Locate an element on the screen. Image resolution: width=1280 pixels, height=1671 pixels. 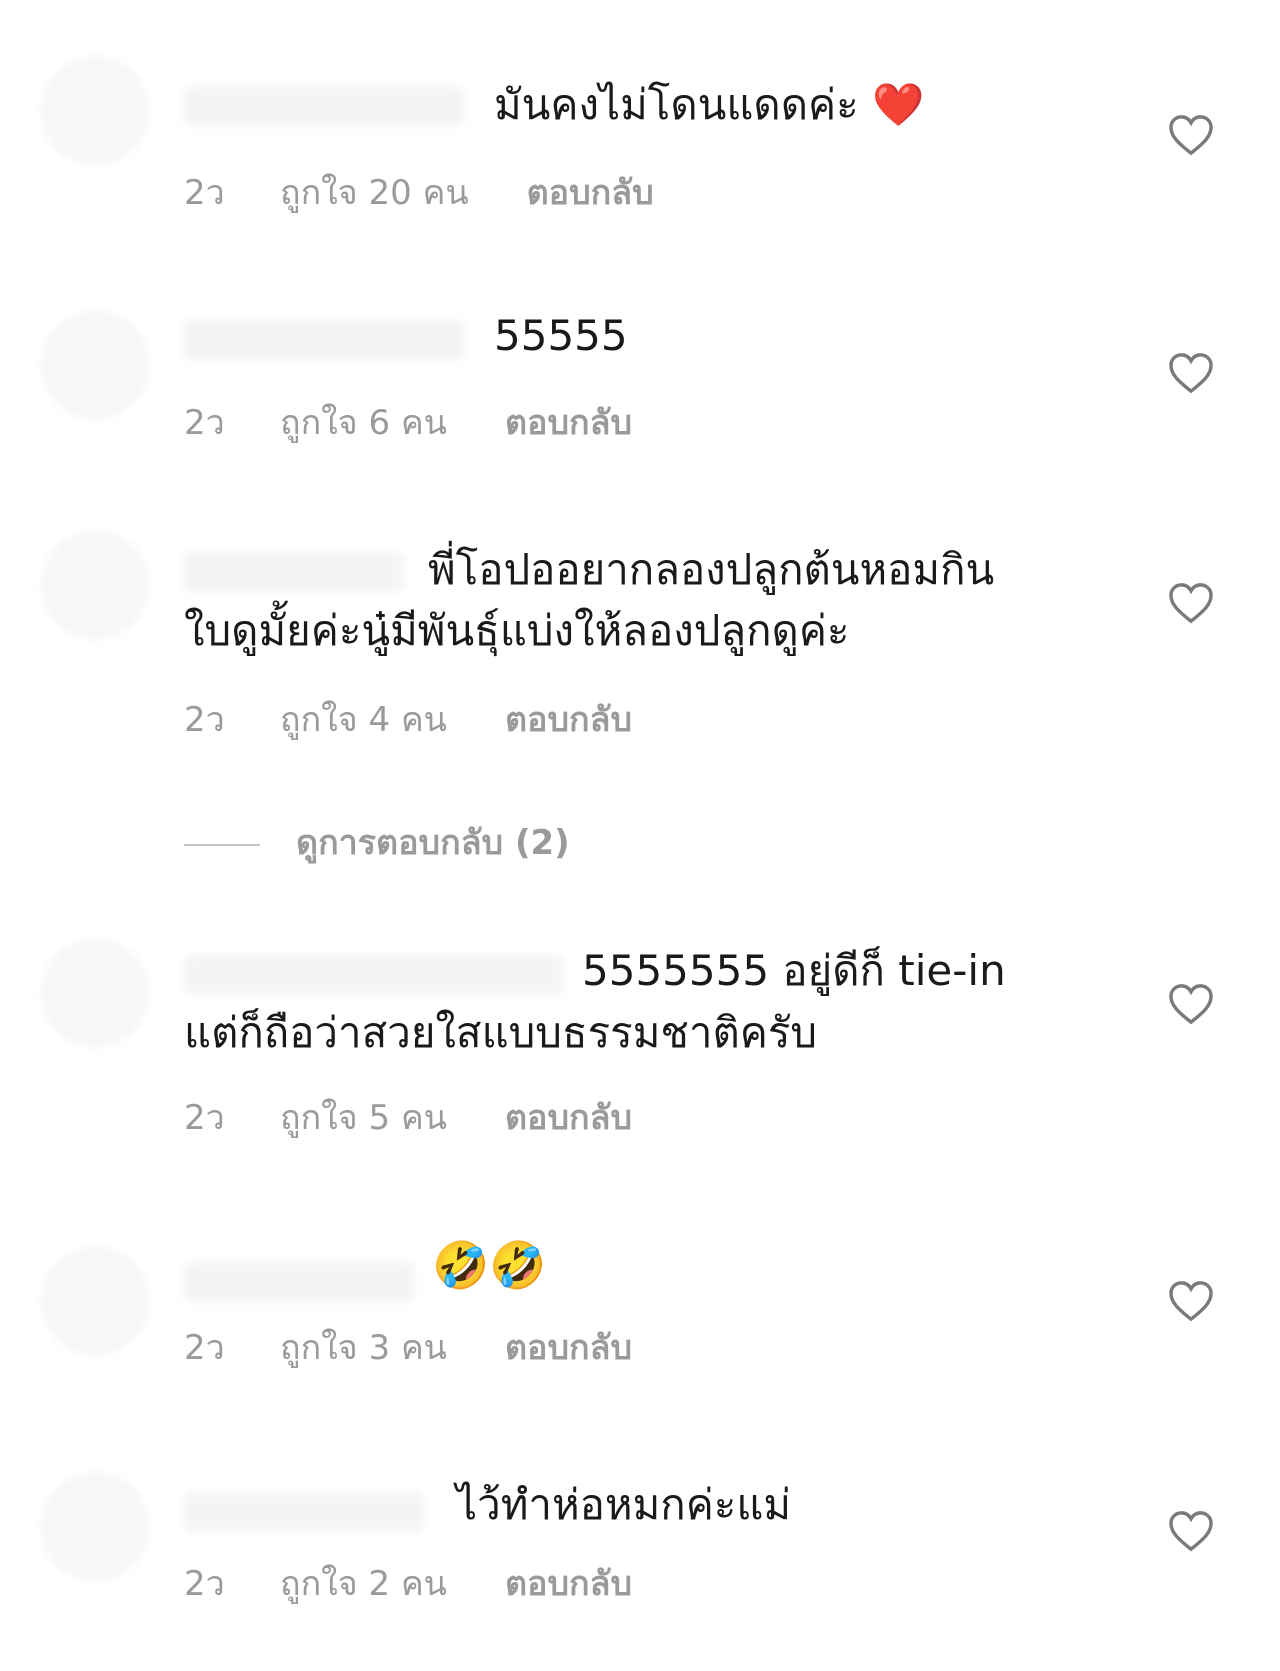
comment-text: 55555 is located at coordinates (561, 335).